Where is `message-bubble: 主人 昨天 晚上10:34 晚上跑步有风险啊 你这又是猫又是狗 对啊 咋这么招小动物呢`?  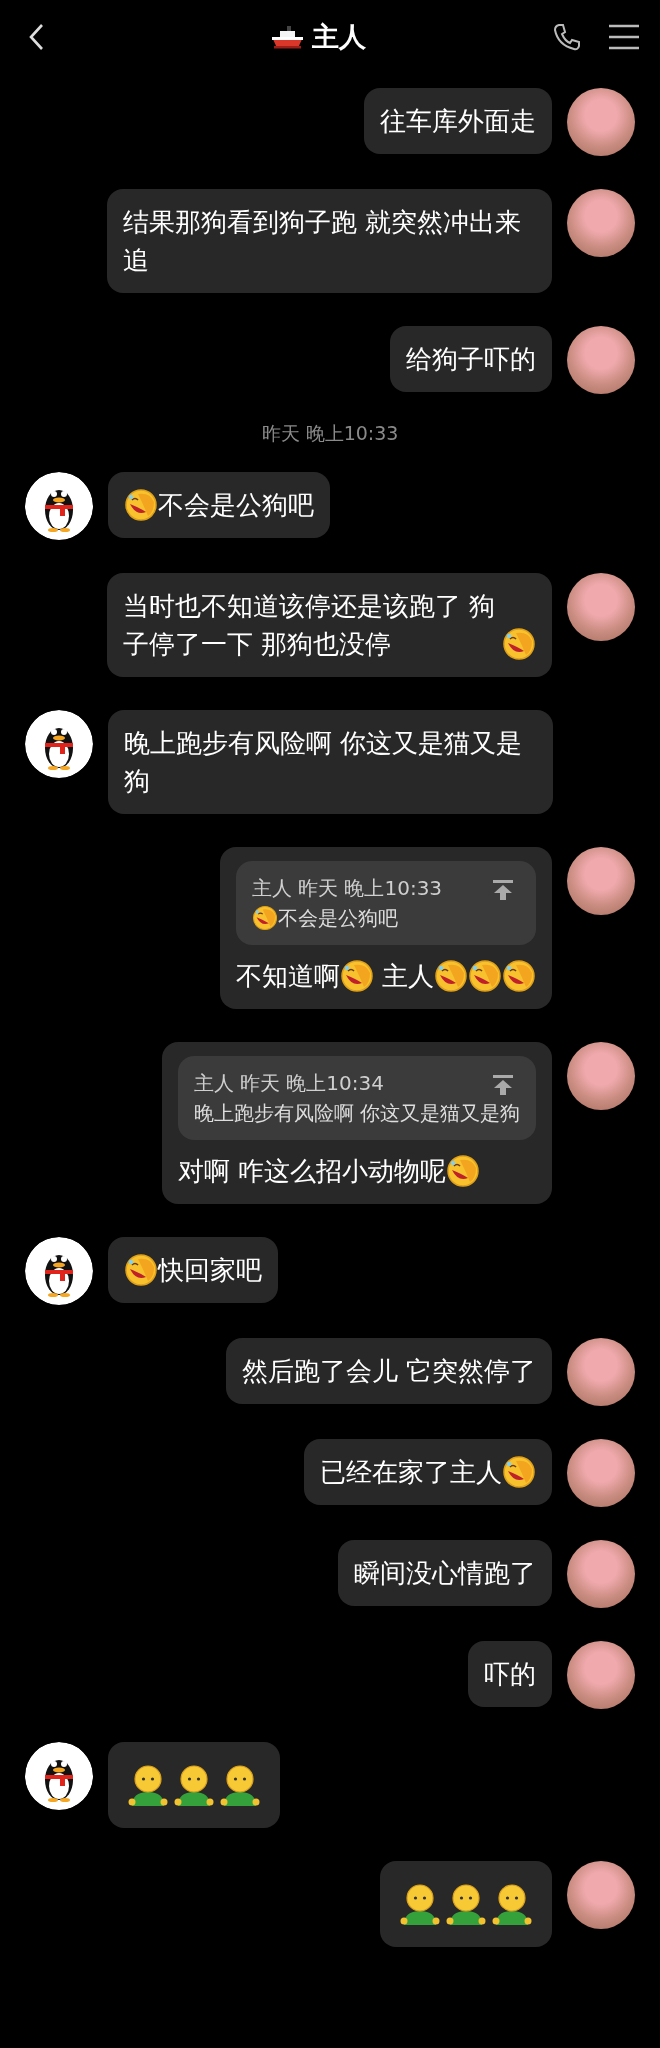
message-bubble: 主人 昨天 晚上10:34 晚上跑步有风险啊 你这又是猫又是狗 对啊 咋这么招小动物呢 is located at coordinates (356, 1123).